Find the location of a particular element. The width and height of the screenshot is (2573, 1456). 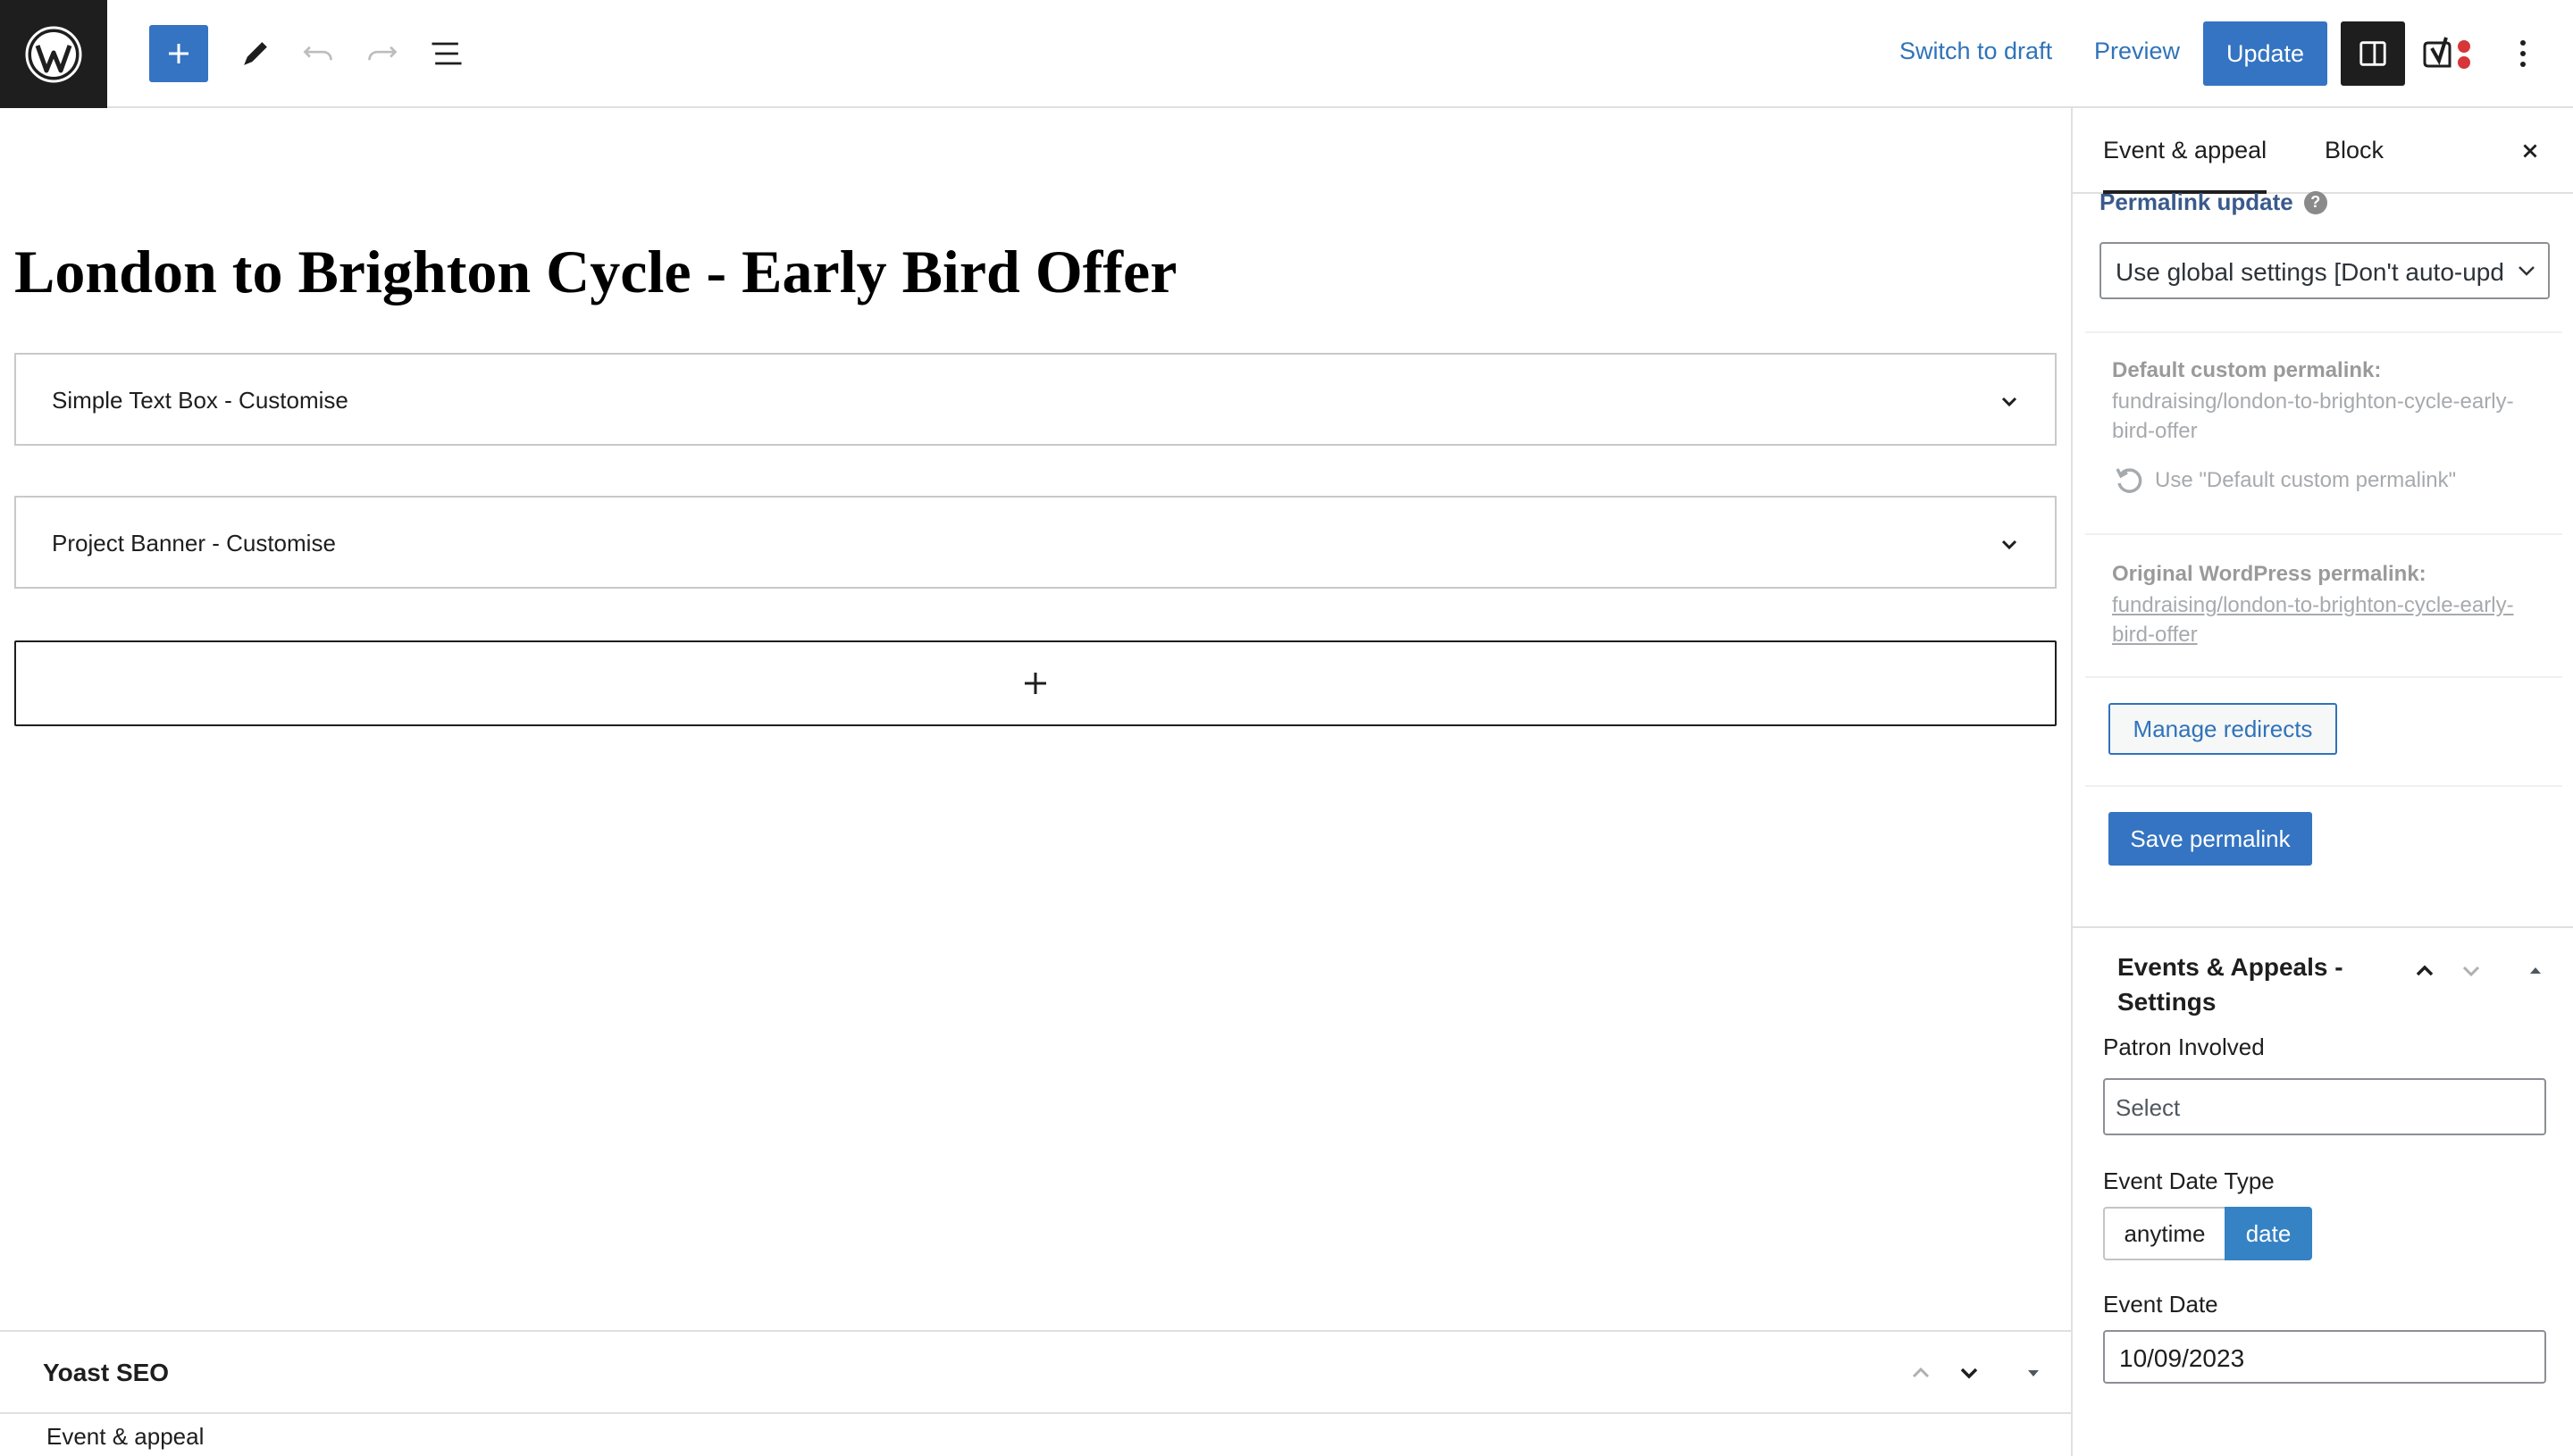

document-overview-button is located at coordinates (446, 53).